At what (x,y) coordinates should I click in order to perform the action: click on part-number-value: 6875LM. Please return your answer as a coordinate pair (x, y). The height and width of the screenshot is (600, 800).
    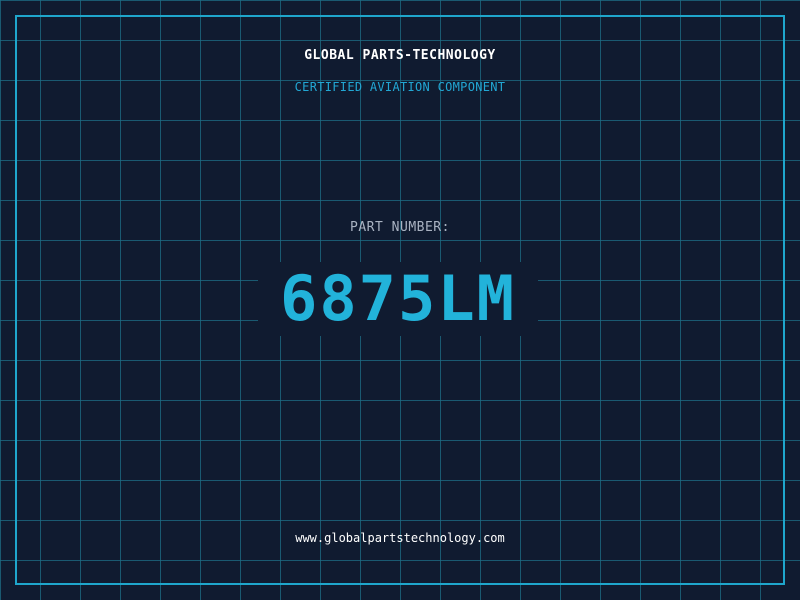
    Looking at the image, I should click on (398, 298).